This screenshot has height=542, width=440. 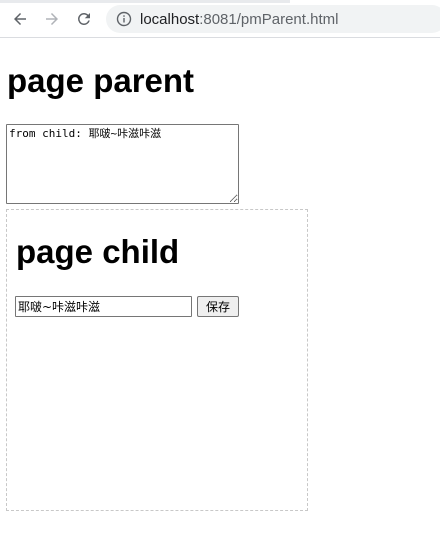 I want to click on tab-strip-edge, so click(x=145, y=1).